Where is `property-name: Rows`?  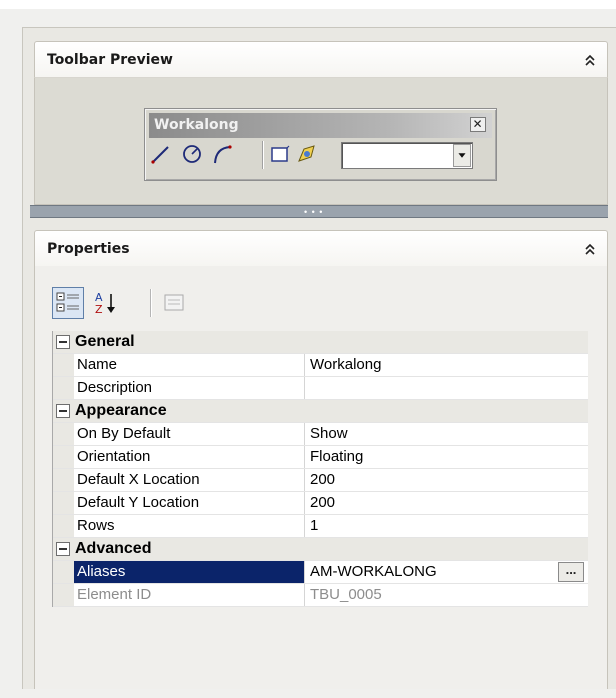
property-name: Rows is located at coordinates (189, 526).